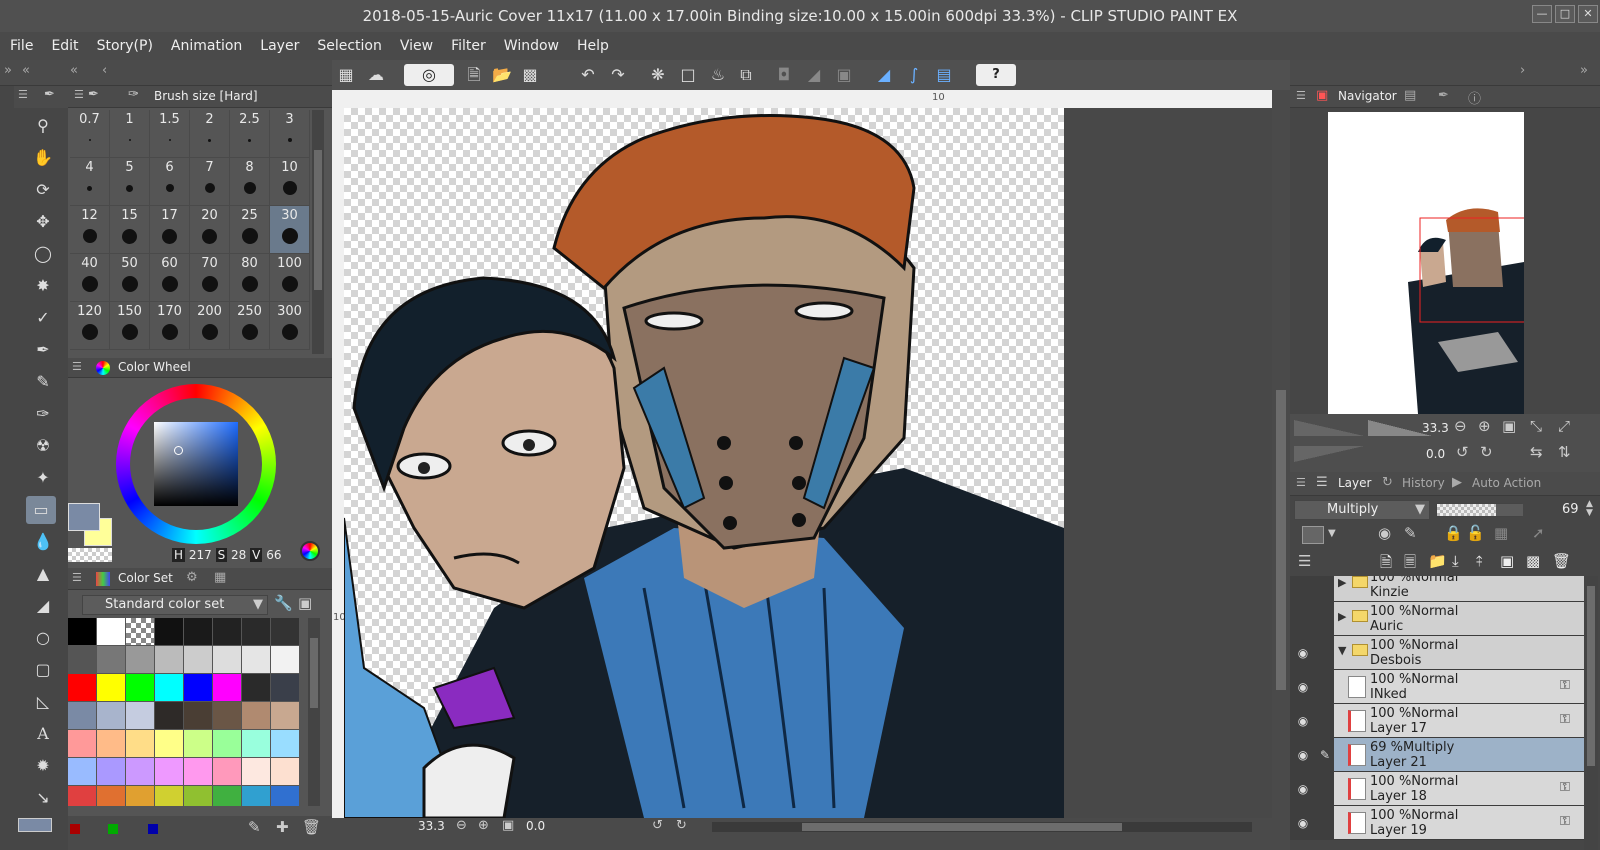 Image resolution: width=1600 pixels, height=850 pixels. I want to click on intermediate-color-tab-icon: ⚙, so click(192, 577).